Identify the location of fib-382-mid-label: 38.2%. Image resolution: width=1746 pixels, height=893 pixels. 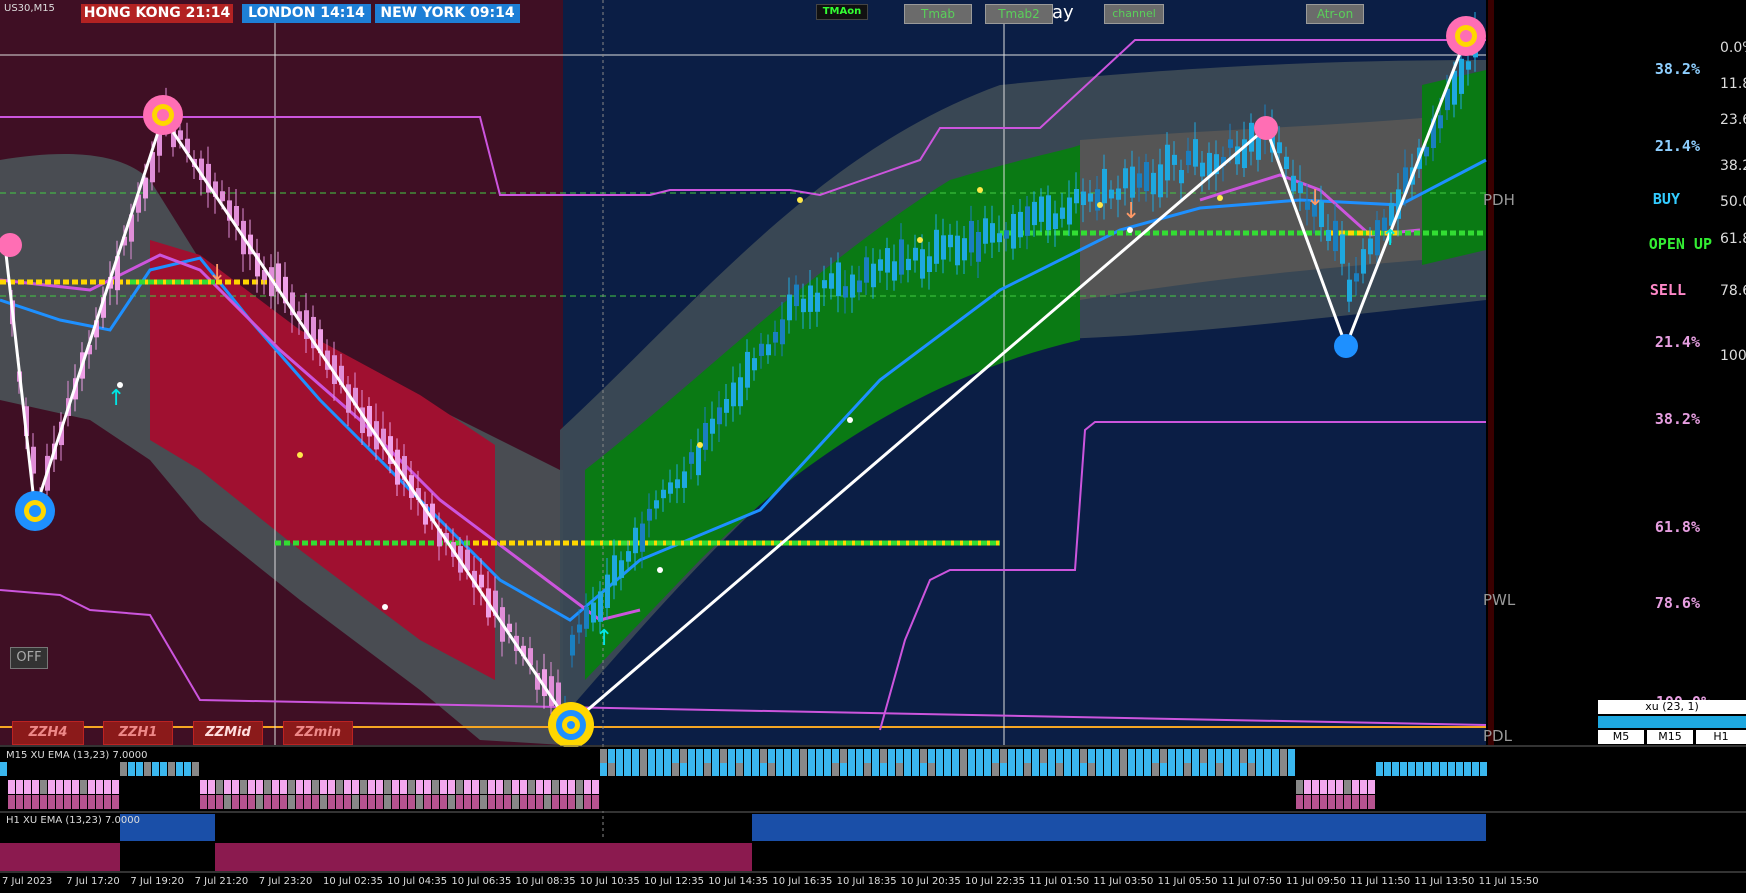
(1677, 419).